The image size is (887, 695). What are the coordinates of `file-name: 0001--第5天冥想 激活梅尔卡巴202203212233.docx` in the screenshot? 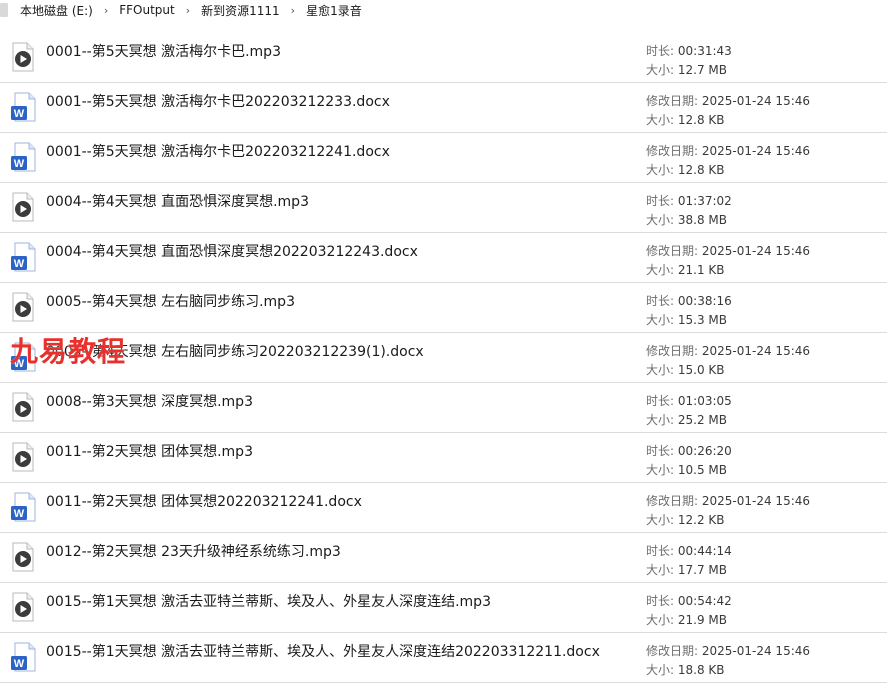 It's located at (218, 101).